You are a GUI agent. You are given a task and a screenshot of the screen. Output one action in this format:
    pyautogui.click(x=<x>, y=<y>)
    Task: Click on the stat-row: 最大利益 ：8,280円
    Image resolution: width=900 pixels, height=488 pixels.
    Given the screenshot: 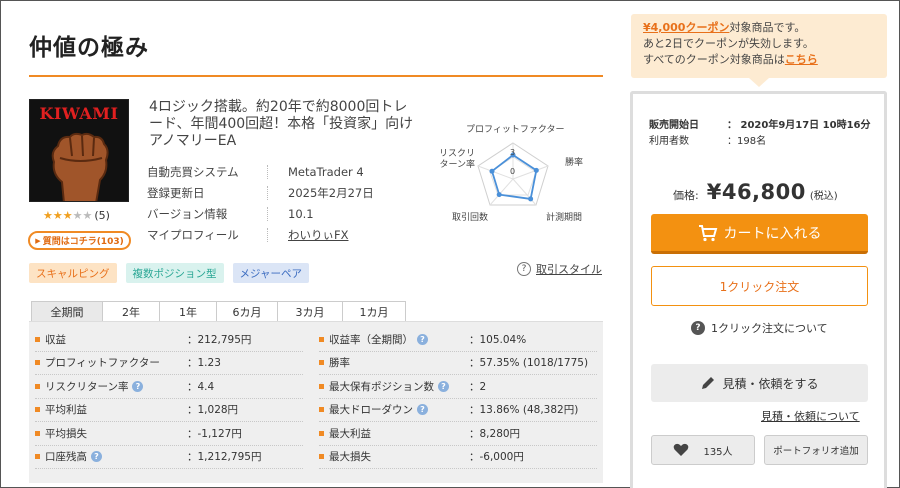 What is the action you would take?
    pyautogui.click(x=458, y=434)
    